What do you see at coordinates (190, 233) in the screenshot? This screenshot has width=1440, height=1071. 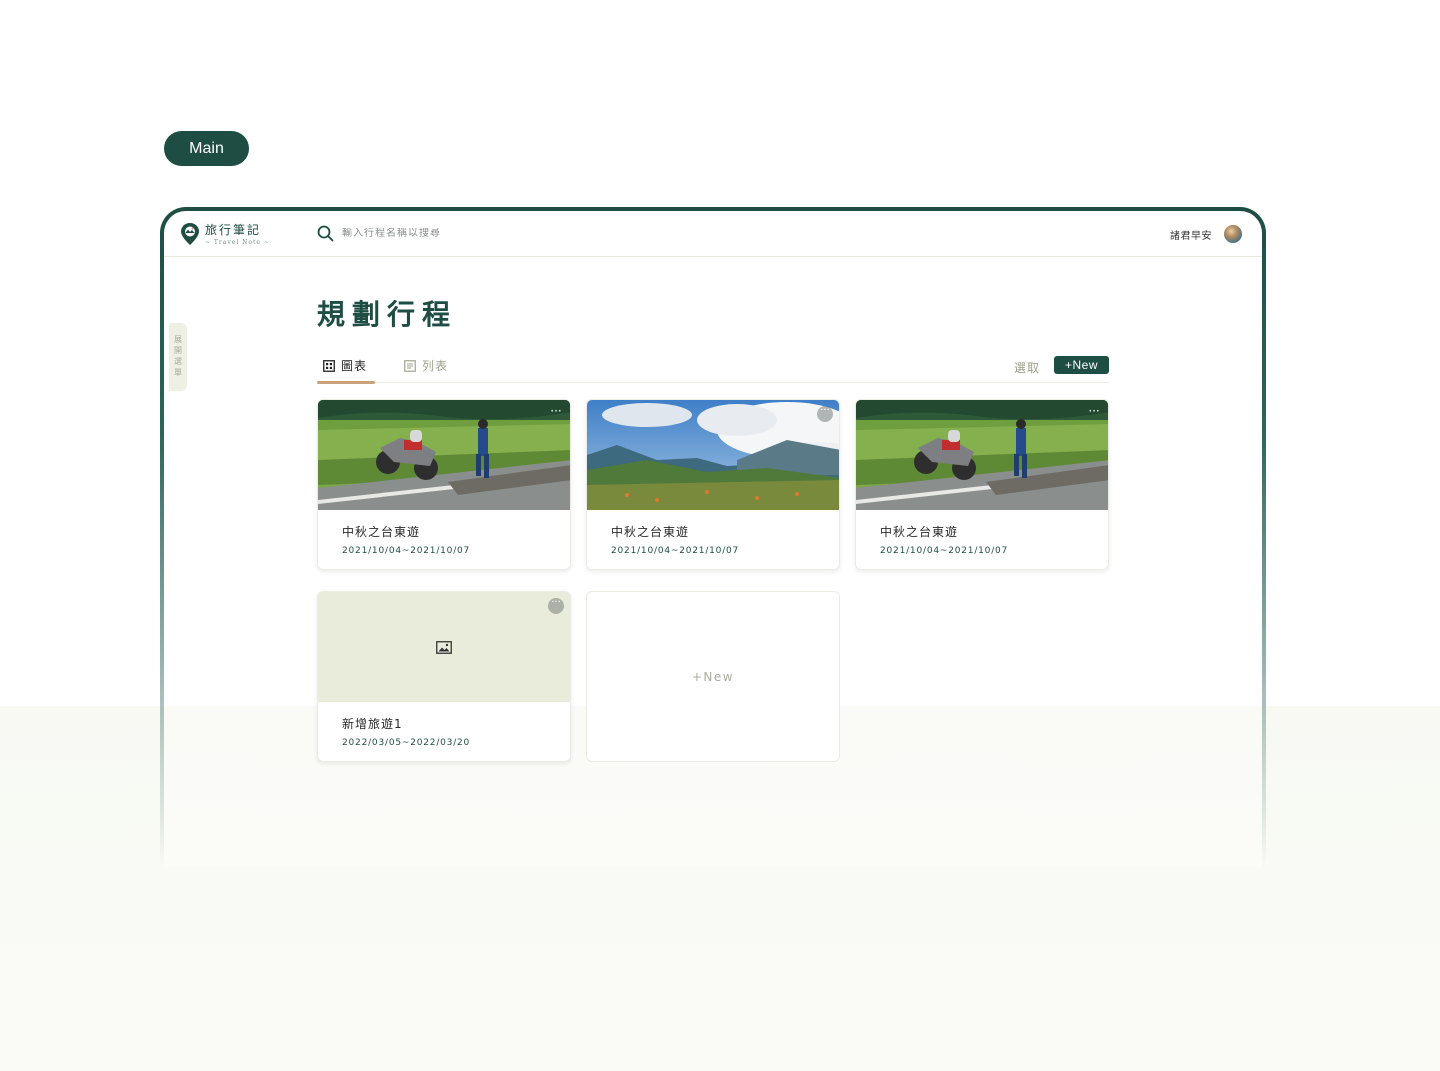 I see `map-pin-logo-icon` at bounding box center [190, 233].